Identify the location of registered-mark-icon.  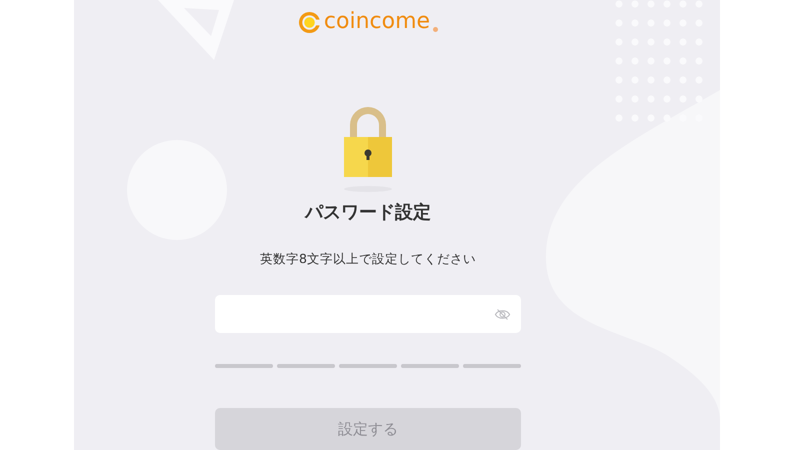
(435, 29).